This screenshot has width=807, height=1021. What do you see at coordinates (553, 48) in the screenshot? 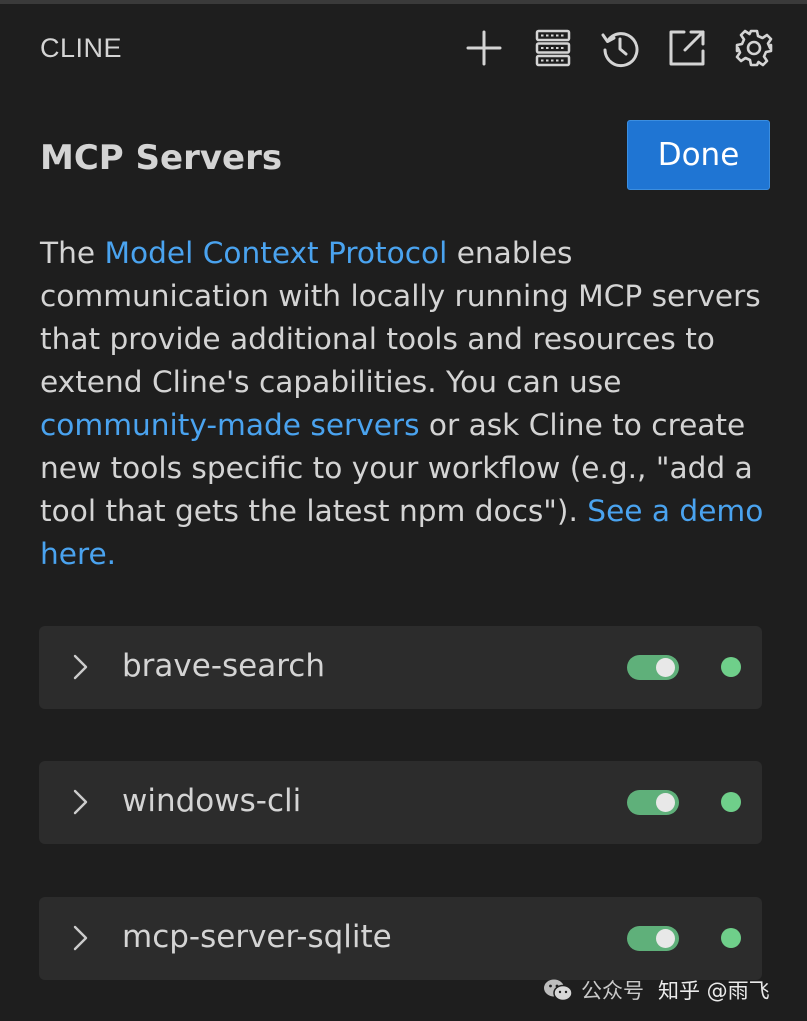
I see `mcp-servers-icon` at bounding box center [553, 48].